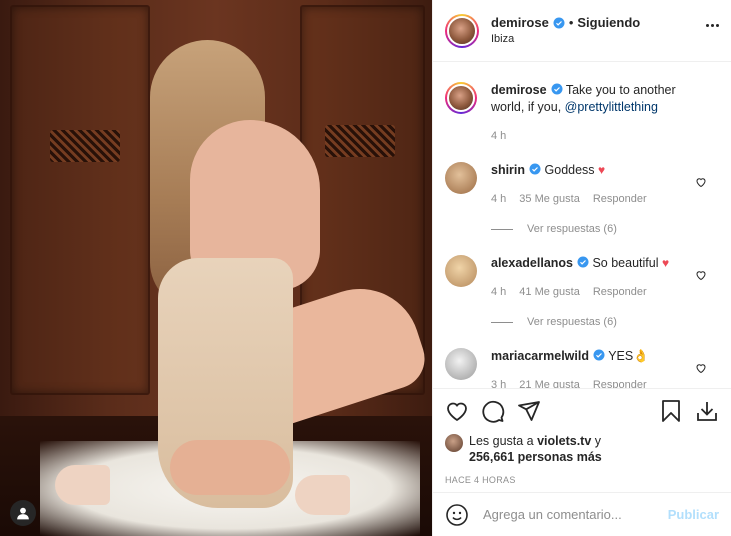 Image resolution: width=731 pixels, height=536 pixels. I want to click on post-time: HACE 4 HORAS, so click(582, 480).